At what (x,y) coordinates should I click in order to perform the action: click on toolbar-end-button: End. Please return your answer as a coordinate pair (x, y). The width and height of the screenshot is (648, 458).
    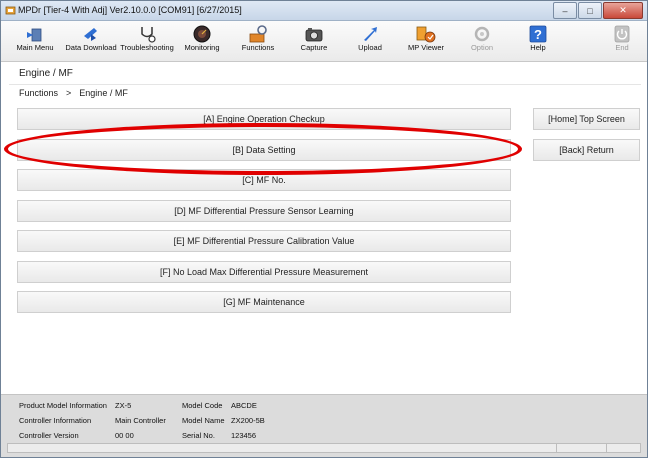
    Looking at the image, I should click on (620, 41).